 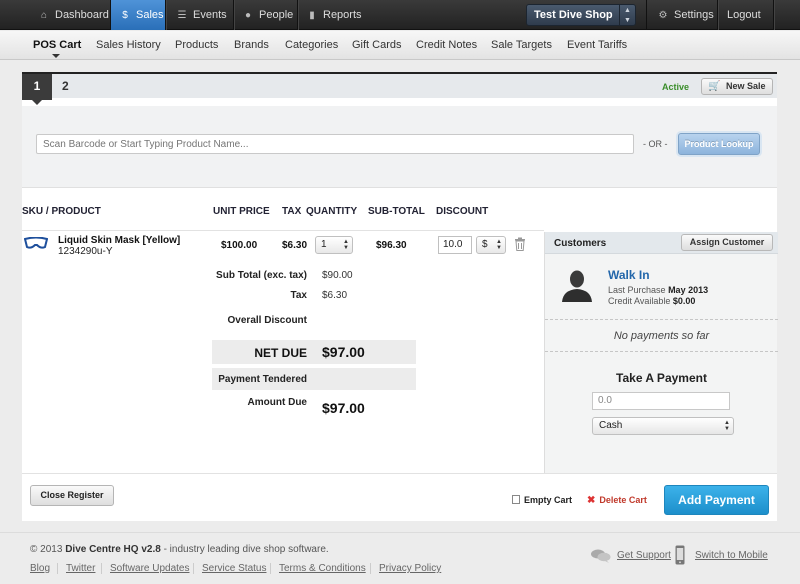 I want to click on close-register-button: Close Register, so click(x=72, y=495).